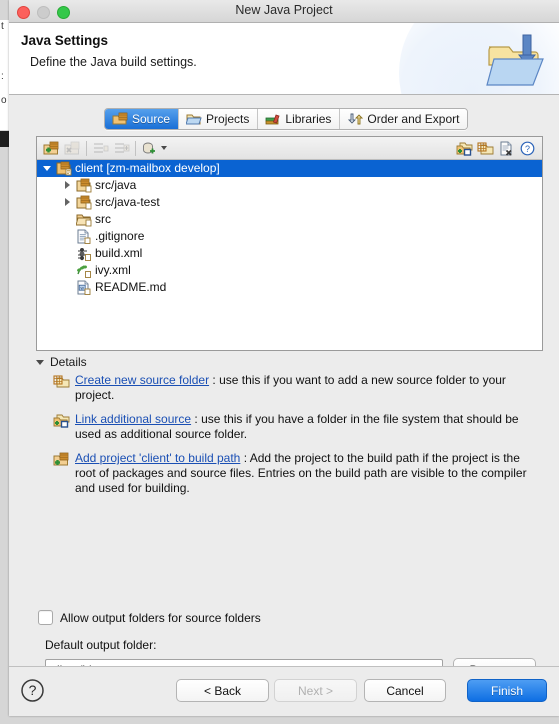  What do you see at coordinates (65, 40) in the screenshot?
I see `page-title: Java Settings` at bounding box center [65, 40].